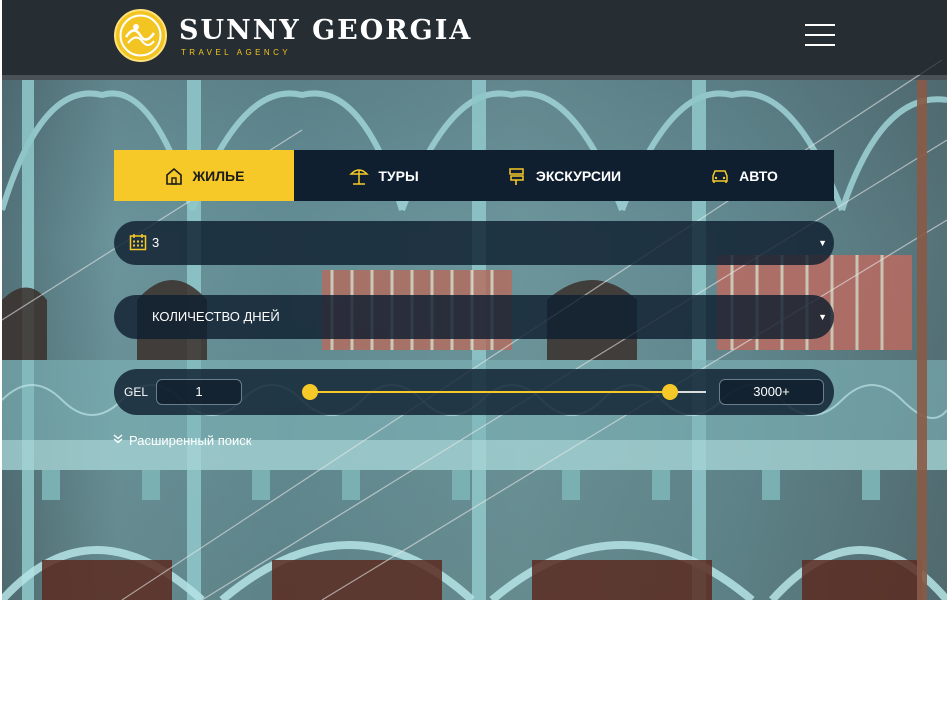 The image size is (949, 706). Describe the element at coordinates (118, 440) in the screenshot. I see `chevrons-down-icon` at that location.